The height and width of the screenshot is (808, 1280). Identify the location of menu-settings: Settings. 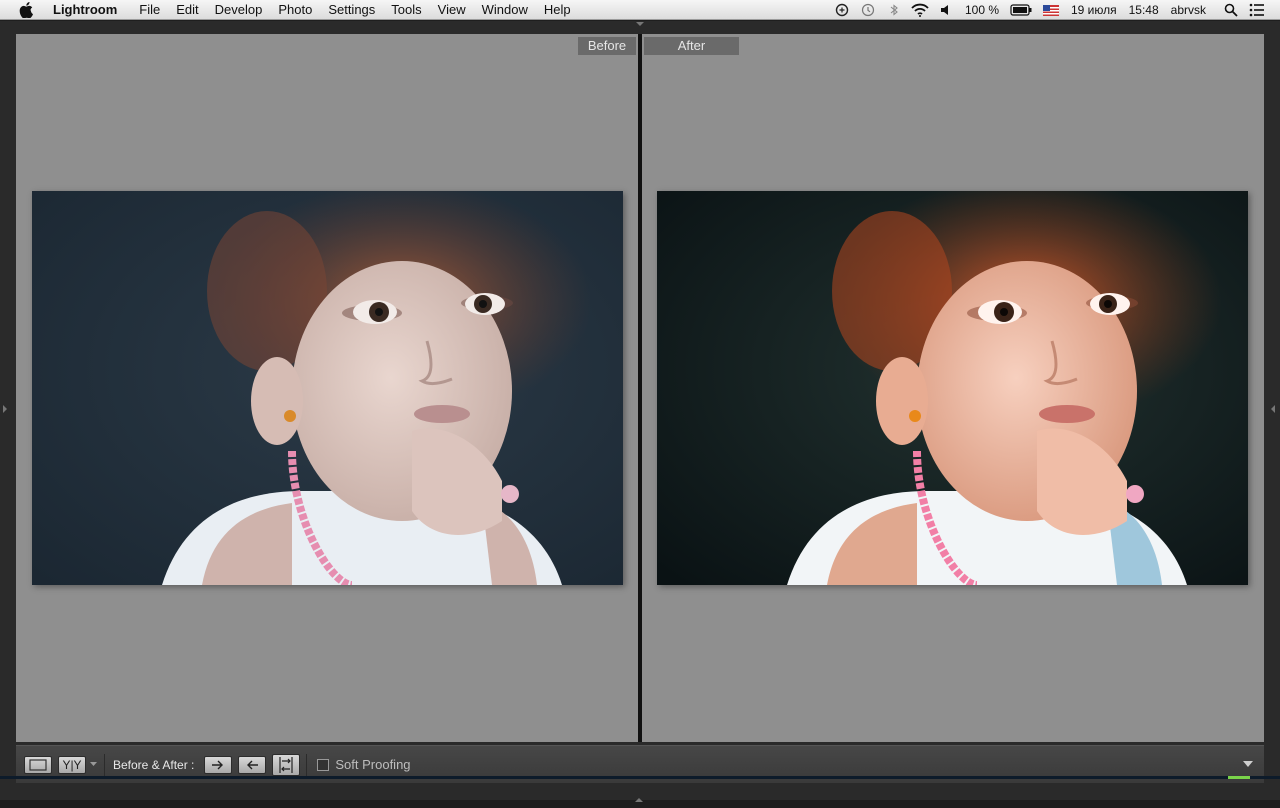
(351, 9).